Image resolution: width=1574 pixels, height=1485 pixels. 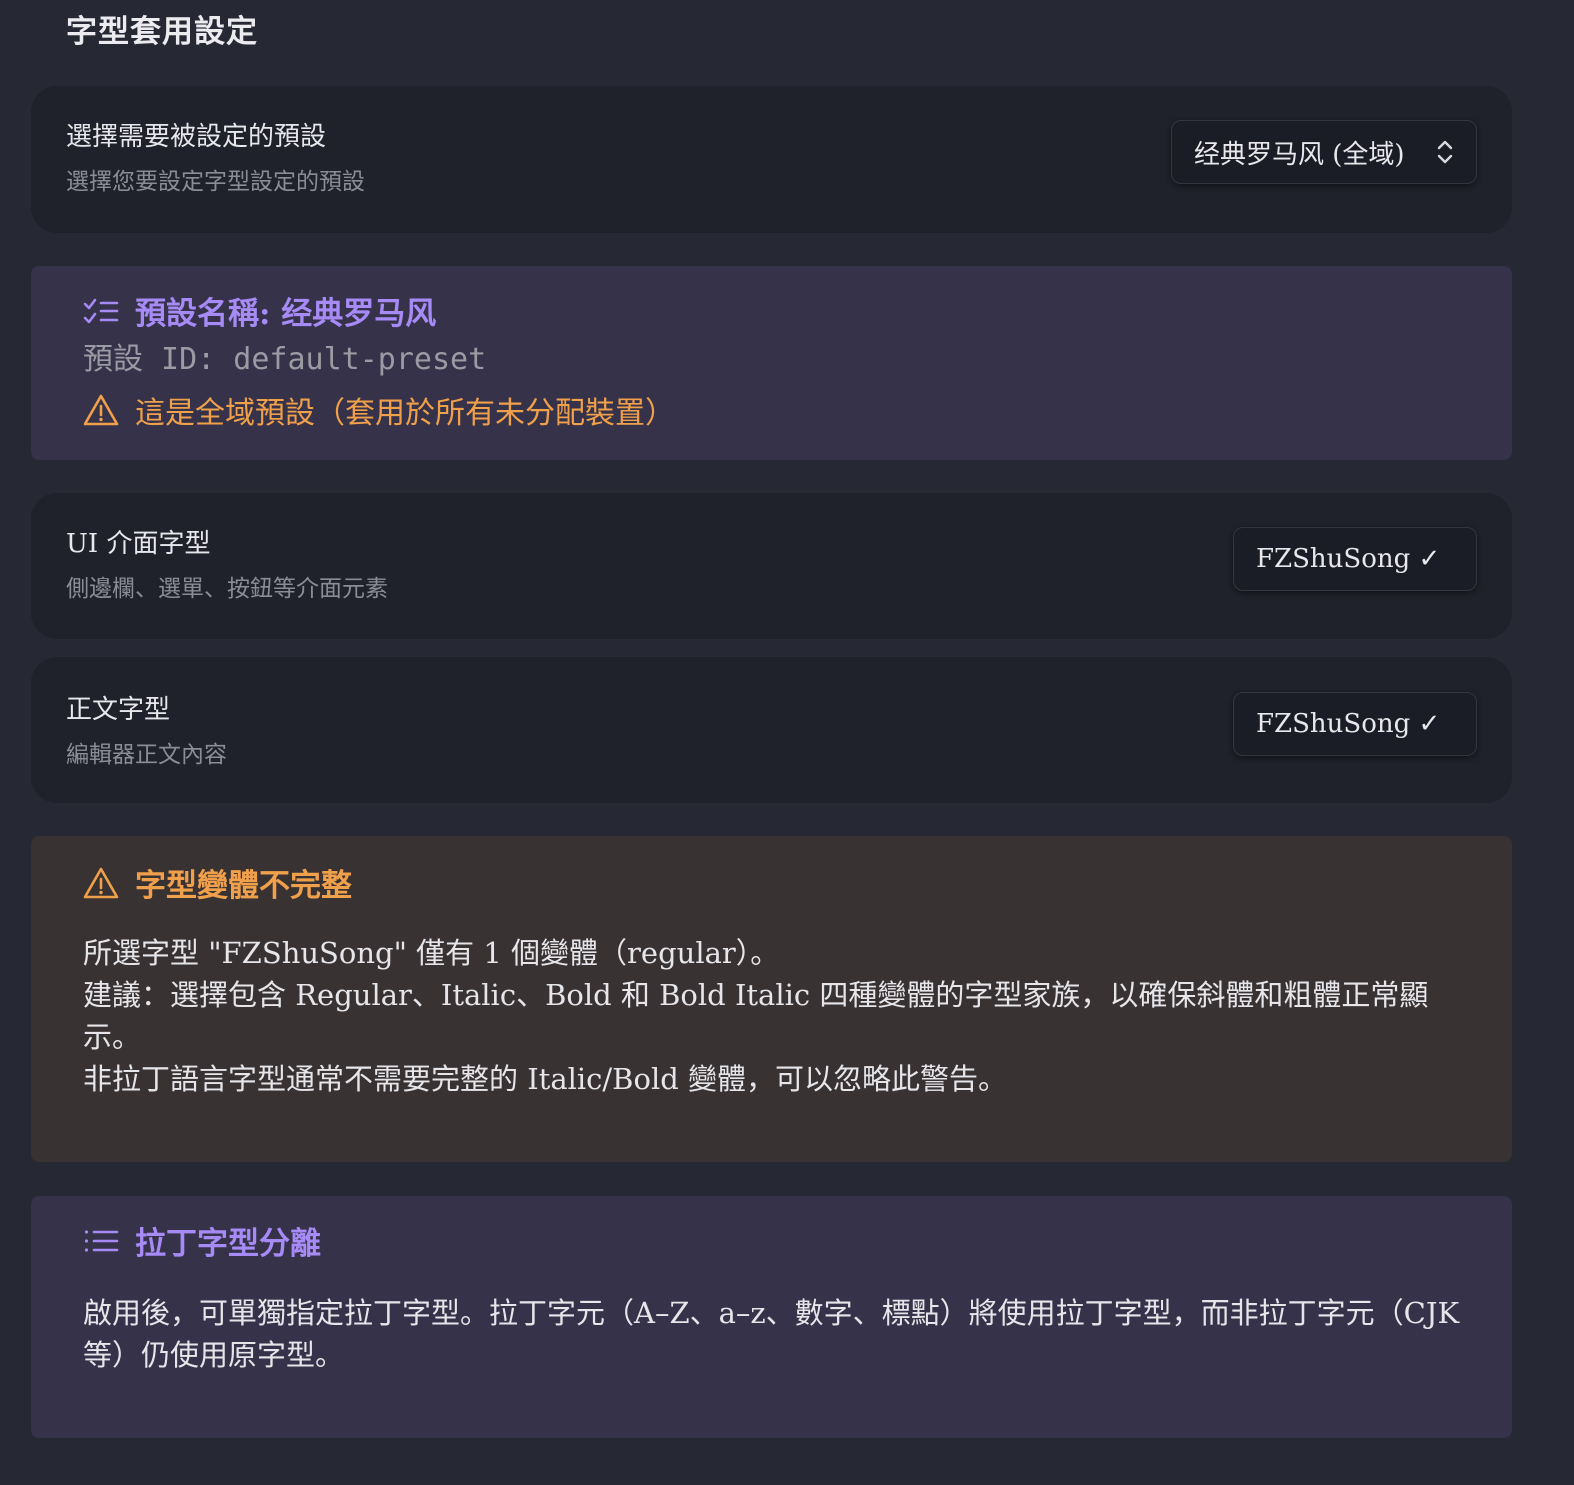 What do you see at coordinates (101, 1240) in the screenshot?
I see `list-icon` at bounding box center [101, 1240].